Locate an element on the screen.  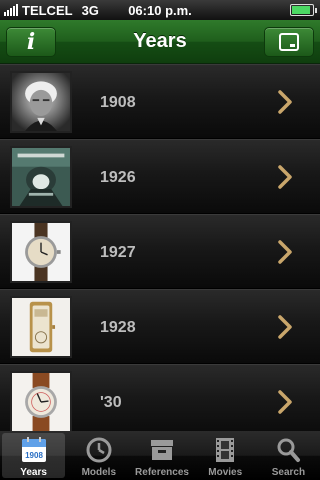
tab-label: Models is located at coordinates (99, 472).